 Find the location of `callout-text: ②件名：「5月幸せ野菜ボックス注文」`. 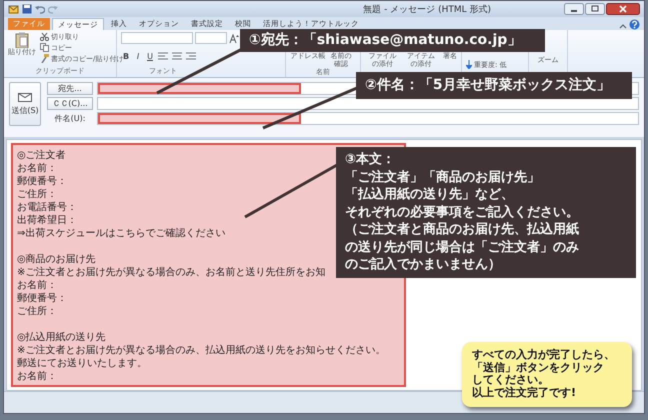

callout-text: ②件名：「5月幸せ野菜ボックス注文」 is located at coordinates (488, 85).